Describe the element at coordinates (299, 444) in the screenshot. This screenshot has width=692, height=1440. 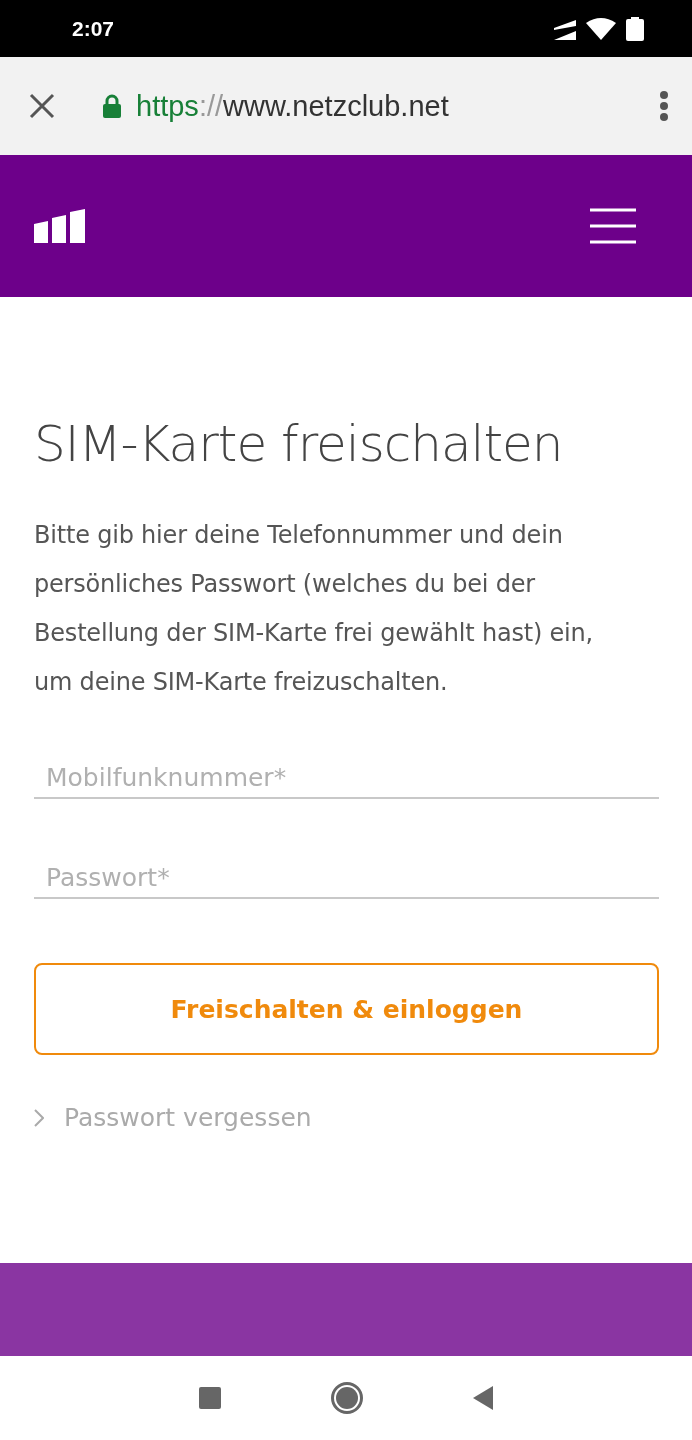
I see `page-title: SIM-Karte freischalten` at that location.